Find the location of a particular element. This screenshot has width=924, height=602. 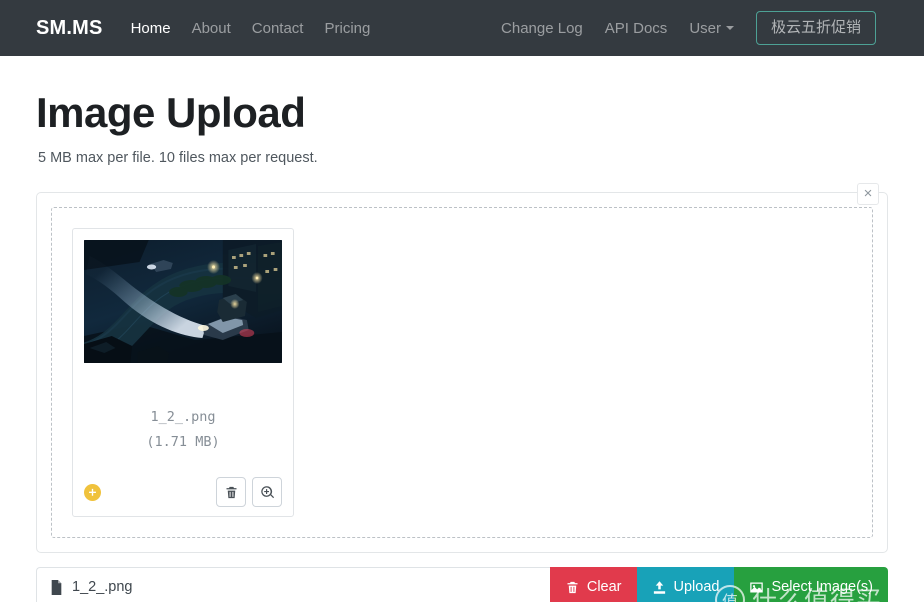

delete-file-button is located at coordinates (231, 492).